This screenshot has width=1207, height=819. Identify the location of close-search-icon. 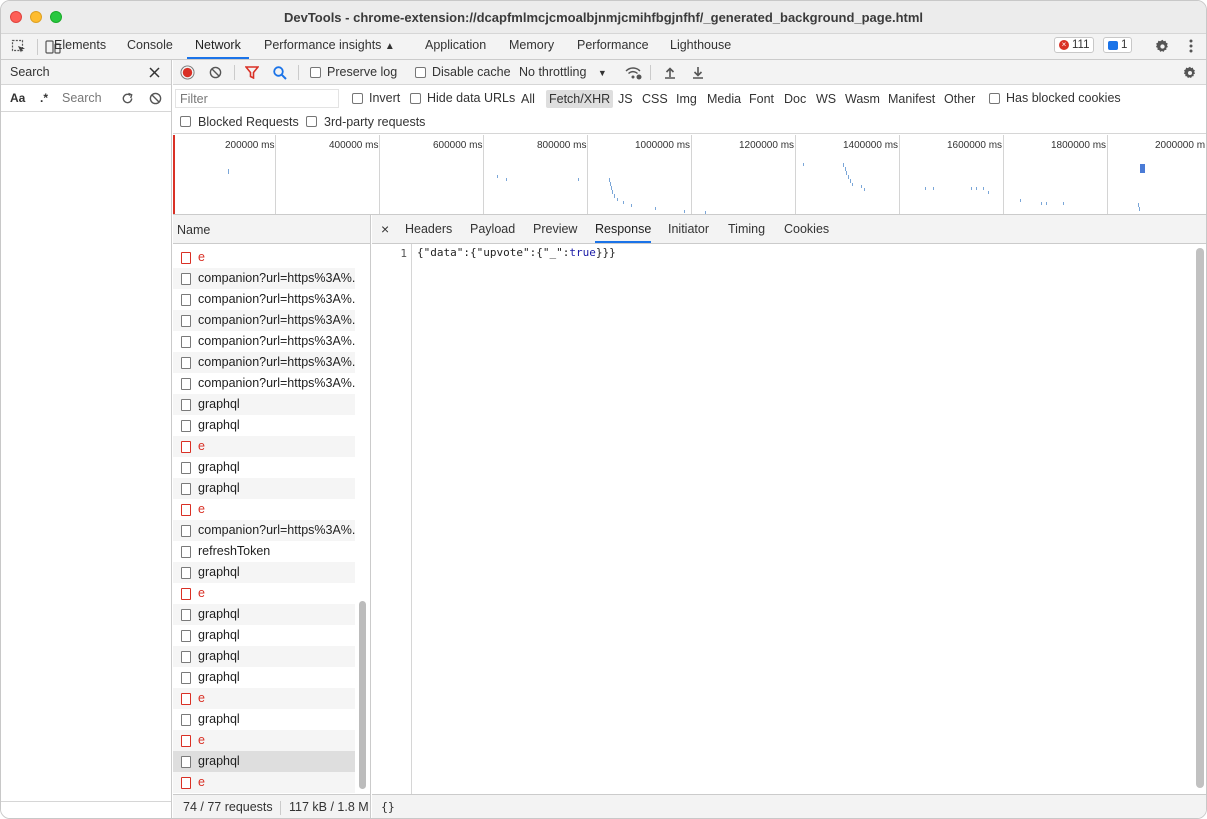
(154, 72).